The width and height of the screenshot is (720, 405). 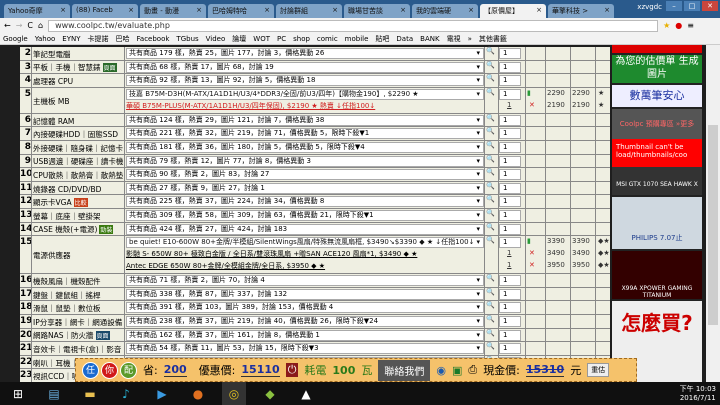 What do you see at coordinates (305, 308) in the screenshot?
I see `product-select: 共有商品 391 樣，熱賣 103，圖片 389，討論 153，價格異動 4` at bounding box center [305, 308].